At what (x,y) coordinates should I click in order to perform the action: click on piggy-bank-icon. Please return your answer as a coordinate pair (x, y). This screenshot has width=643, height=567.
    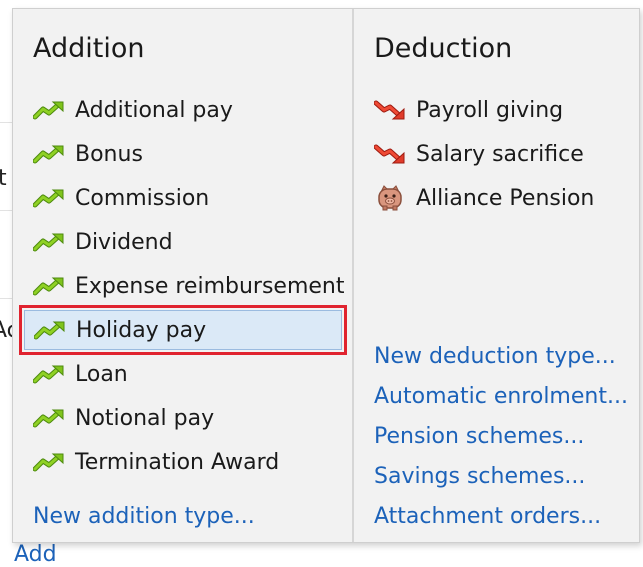
    Looking at the image, I should click on (390, 198).